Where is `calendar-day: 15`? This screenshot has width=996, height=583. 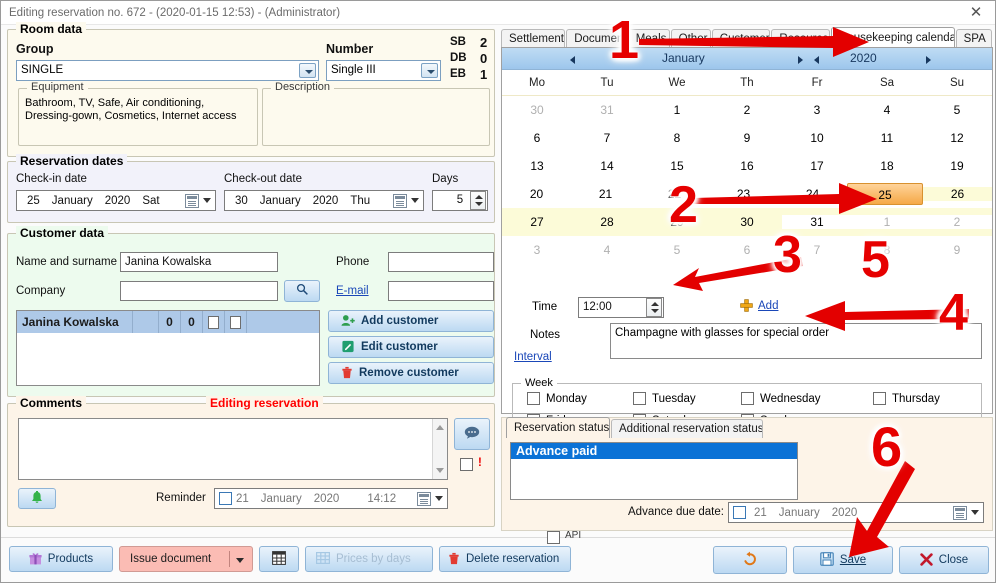
calendar-day: 15 is located at coordinates (677, 166).